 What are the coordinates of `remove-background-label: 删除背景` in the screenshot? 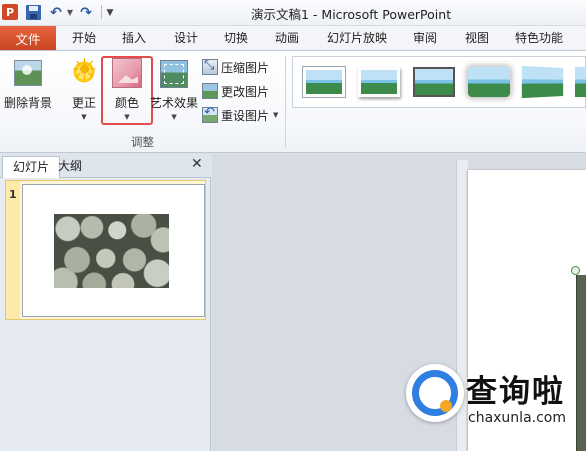 It's located at (28, 103).